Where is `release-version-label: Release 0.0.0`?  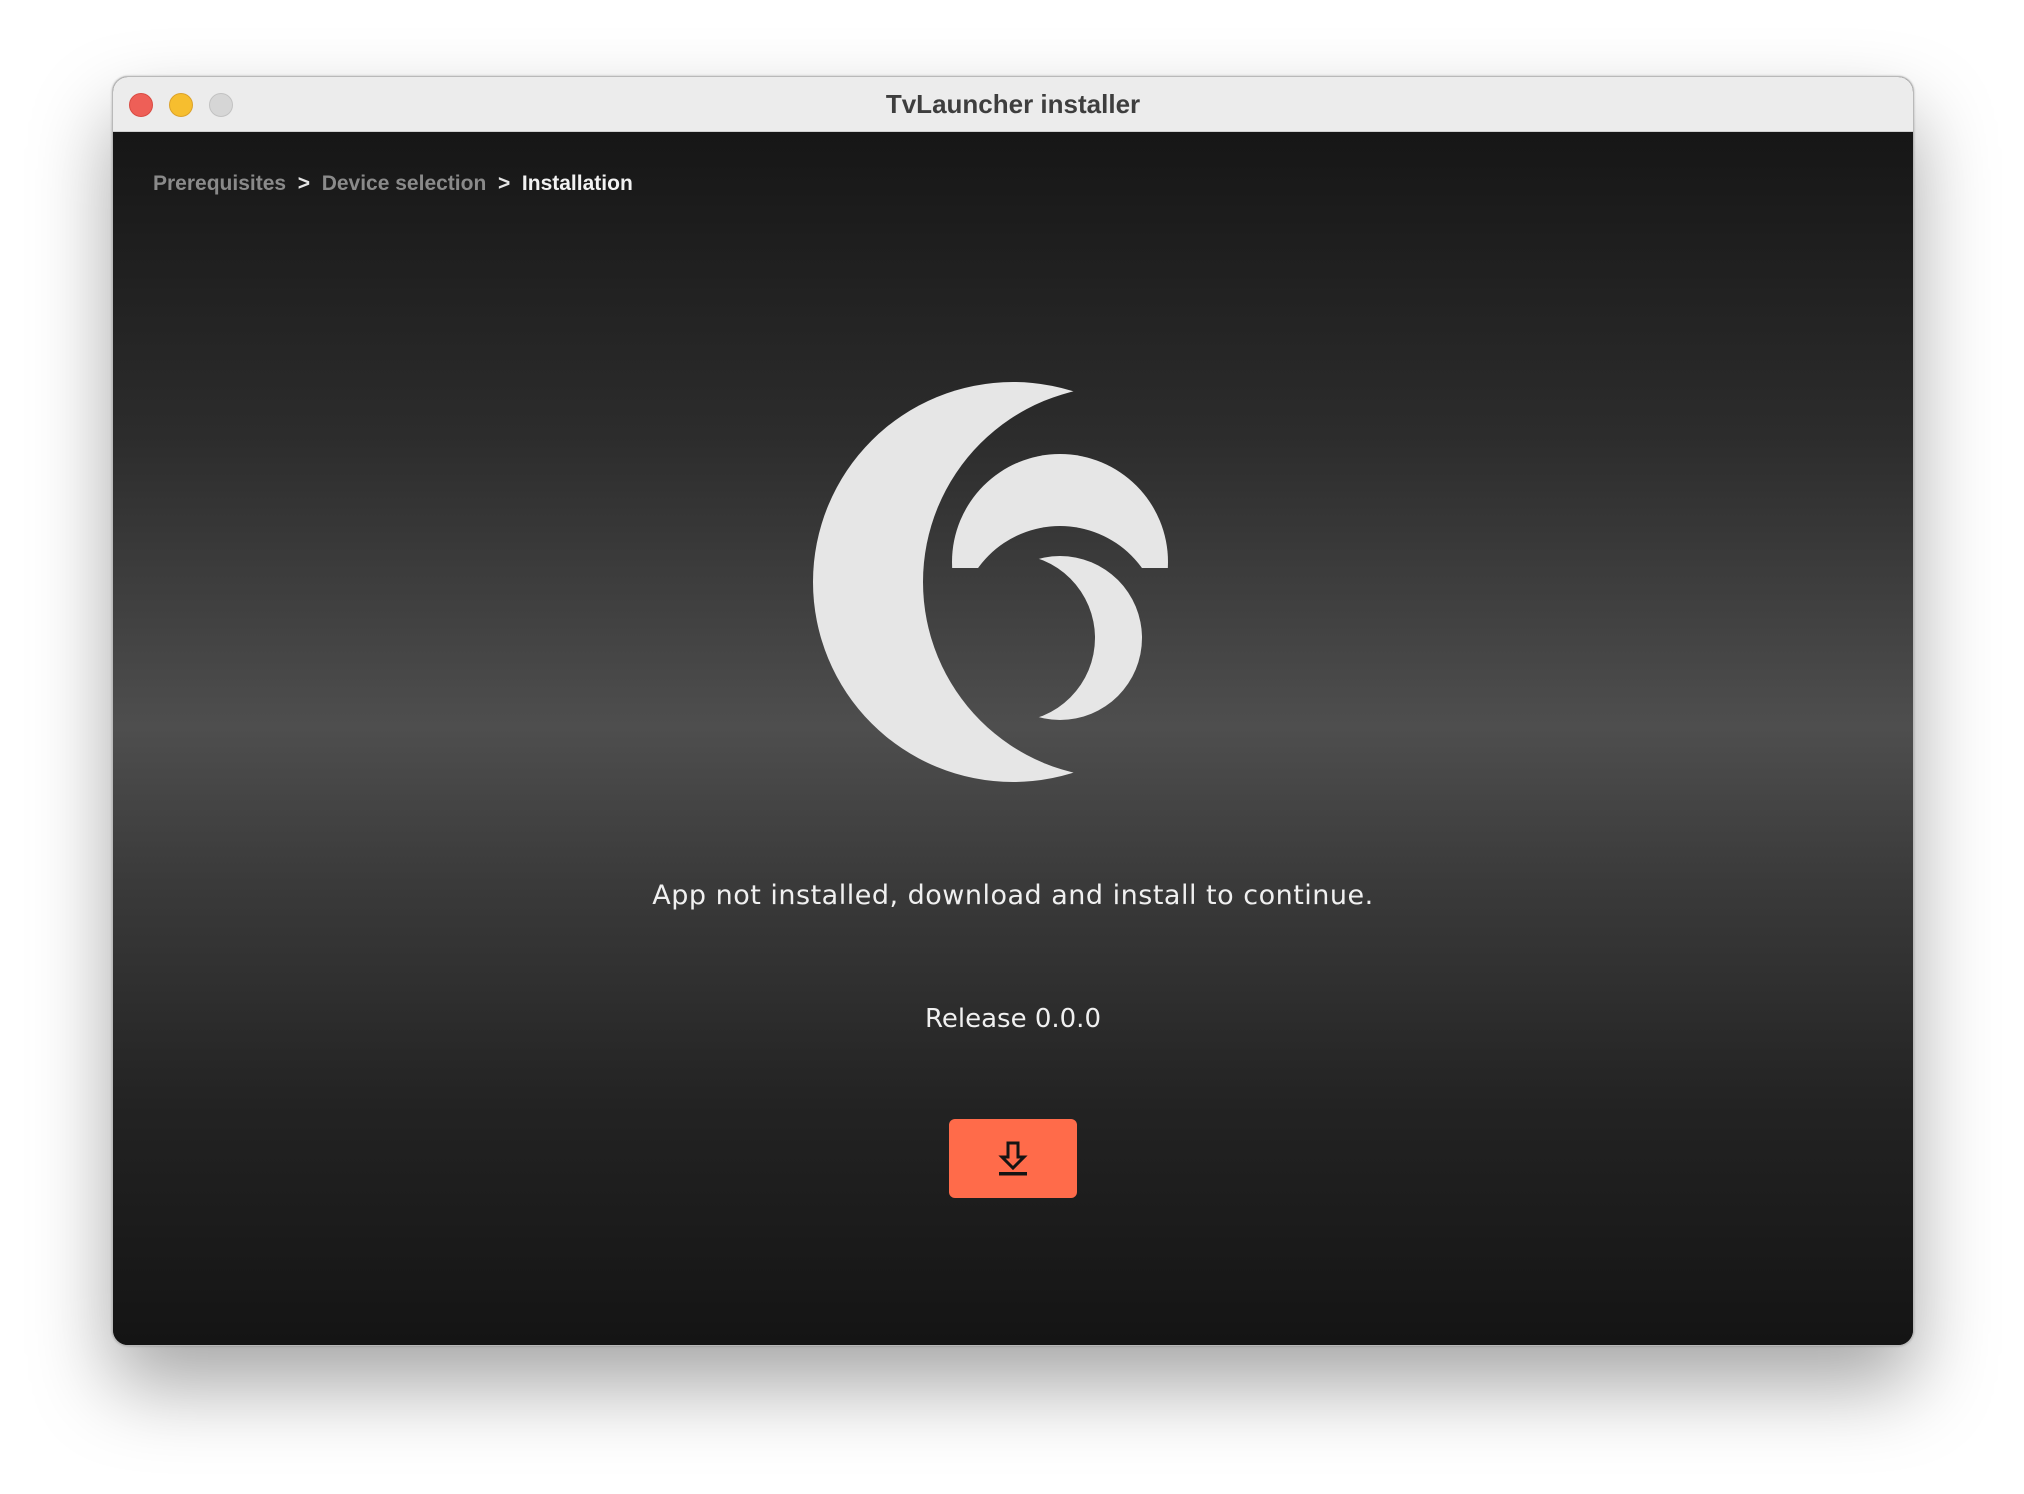 release-version-label: Release 0.0.0 is located at coordinates (1012, 1019).